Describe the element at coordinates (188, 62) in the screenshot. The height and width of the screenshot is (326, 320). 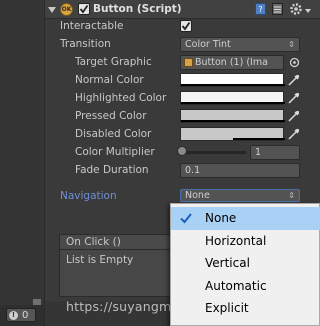
I see `image-icon` at that location.